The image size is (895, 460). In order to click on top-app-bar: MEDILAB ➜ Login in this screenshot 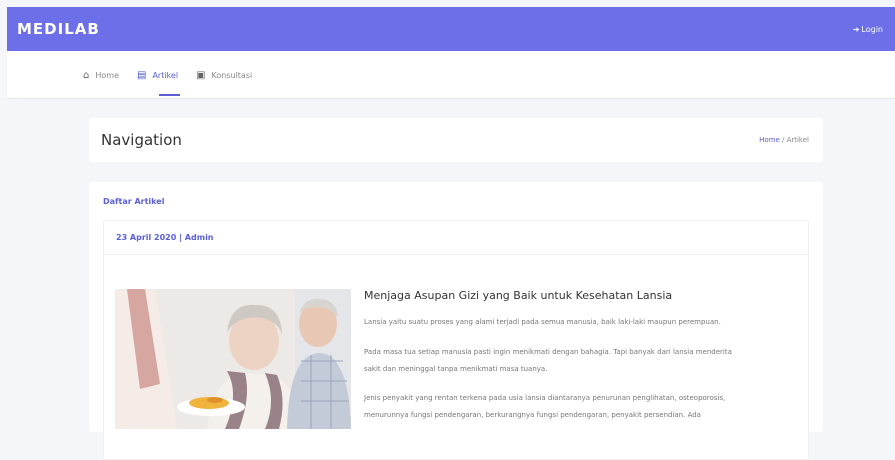, I will do `click(451, 29)`.